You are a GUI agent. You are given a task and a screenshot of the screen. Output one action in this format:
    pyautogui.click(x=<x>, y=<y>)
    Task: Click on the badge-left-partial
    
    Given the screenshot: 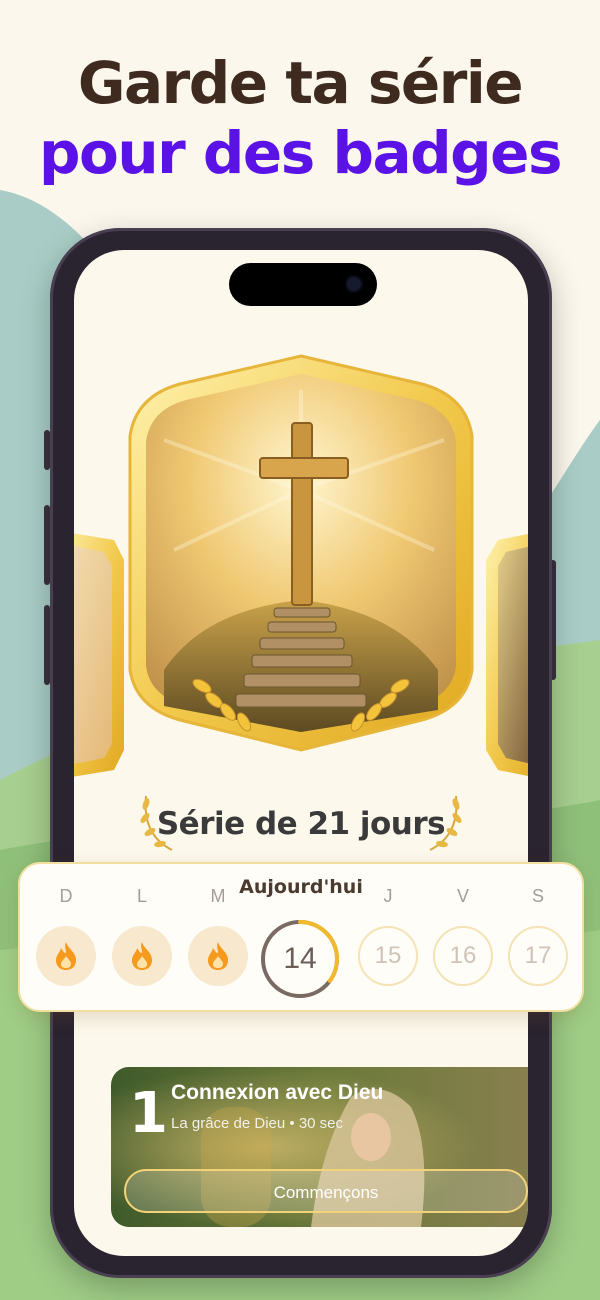 What is the action you would take?
    pyautogui.click(x=99, y=655)
    